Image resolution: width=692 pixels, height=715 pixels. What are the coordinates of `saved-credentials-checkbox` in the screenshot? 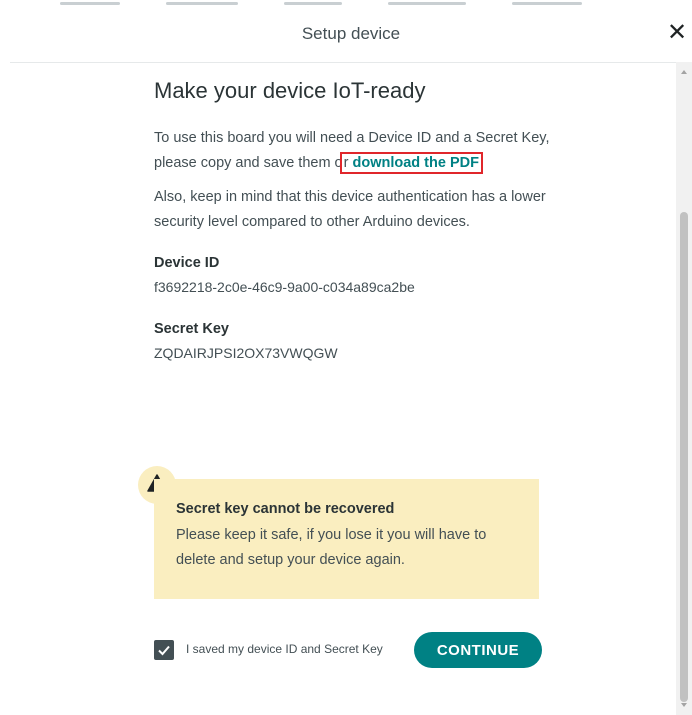 It's located at (164, 650).